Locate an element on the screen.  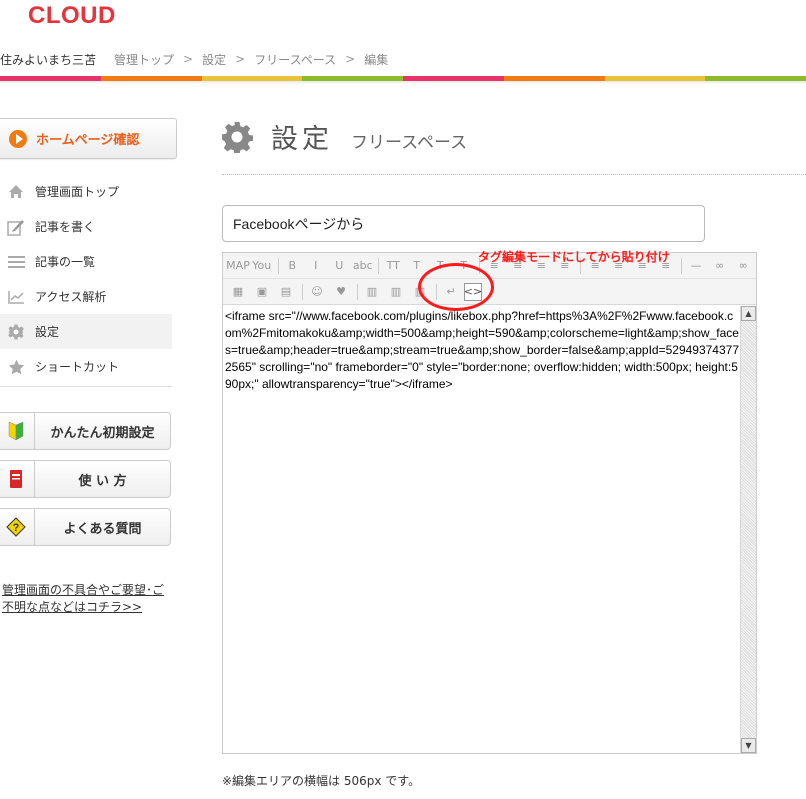
faq-button: ? よくある質問 is located at coordinates (85, 527).